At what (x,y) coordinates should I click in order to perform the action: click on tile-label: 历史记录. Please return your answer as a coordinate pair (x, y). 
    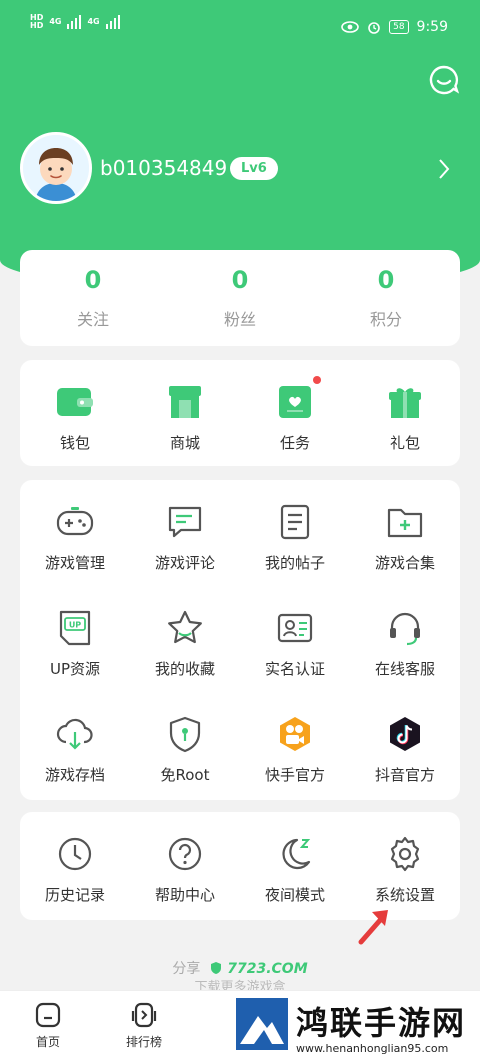
    Looking at the image, I should click on (74, 895).